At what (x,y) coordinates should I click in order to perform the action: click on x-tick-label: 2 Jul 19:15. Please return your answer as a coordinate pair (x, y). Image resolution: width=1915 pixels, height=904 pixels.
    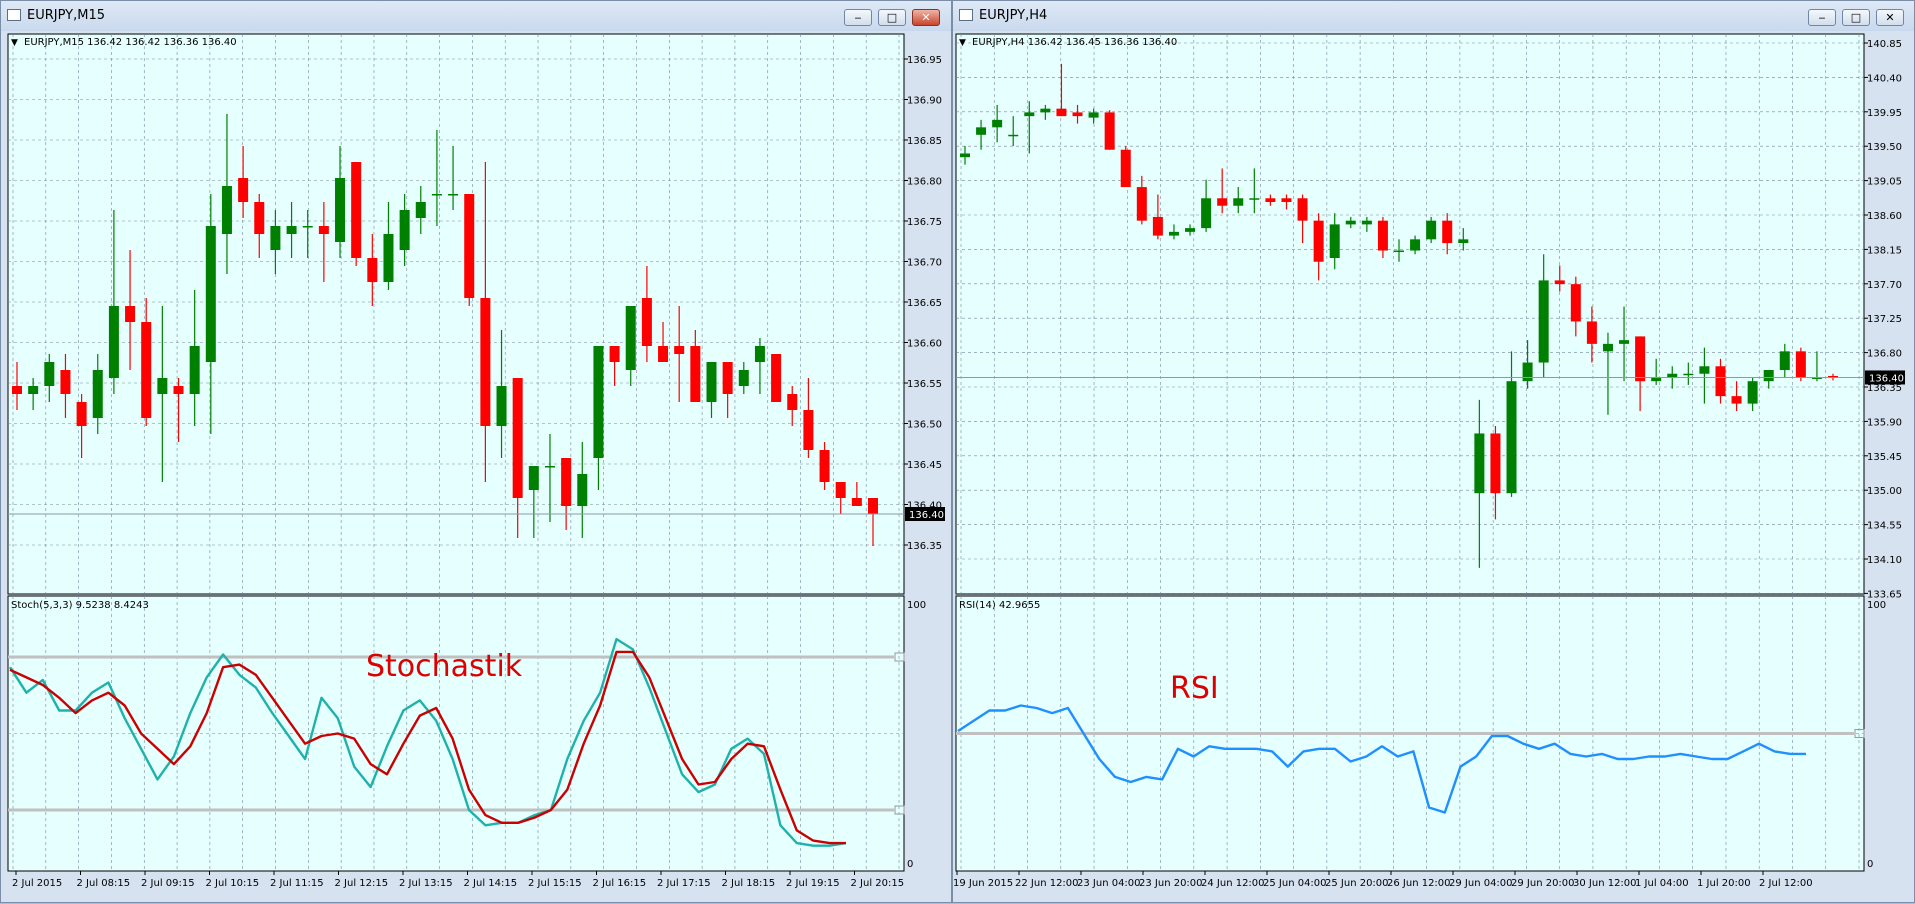
    Looking at the image, I should click on (813, 883).